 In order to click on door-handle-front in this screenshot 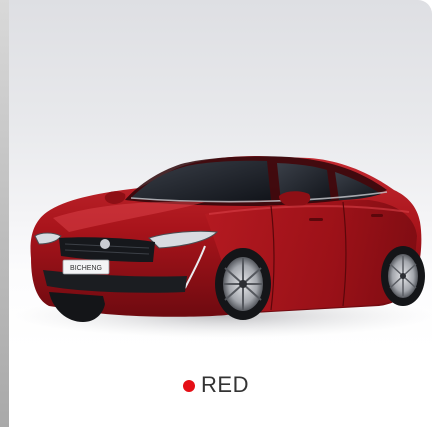, I will do `click(316, 219)`.